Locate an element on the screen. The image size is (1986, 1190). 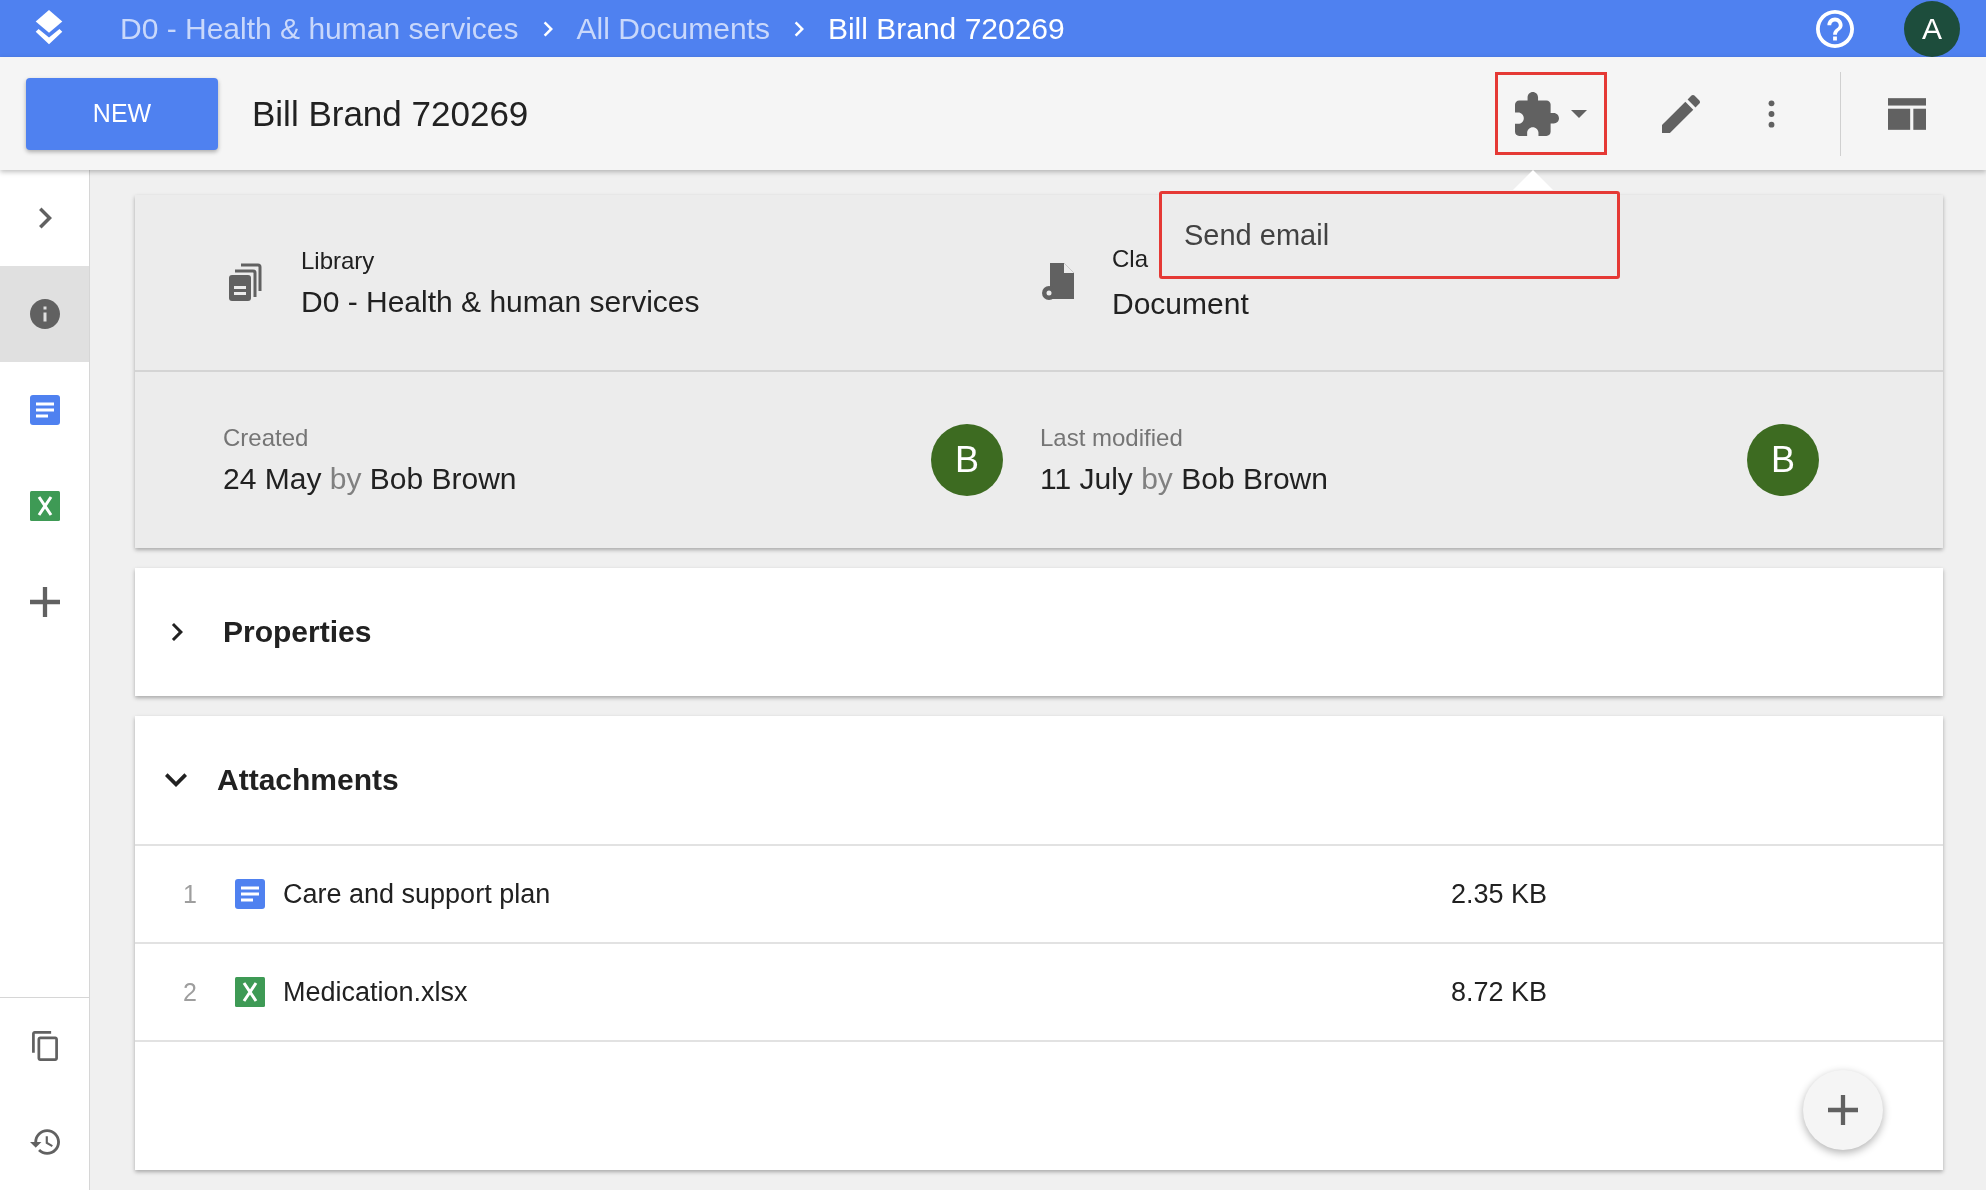
row-number: 2 is located at coordinates (190, 992).